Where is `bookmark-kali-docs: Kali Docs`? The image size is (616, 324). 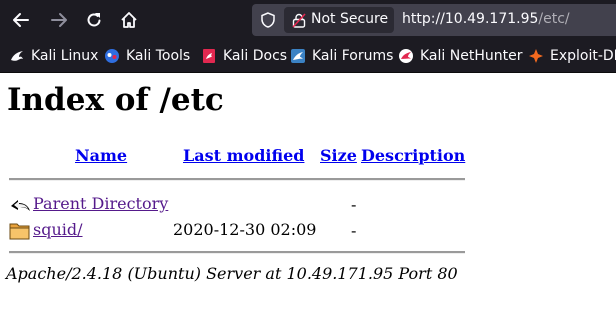 bookmark-kali-docs: Kali Docs is located at coordinates (244, 56).